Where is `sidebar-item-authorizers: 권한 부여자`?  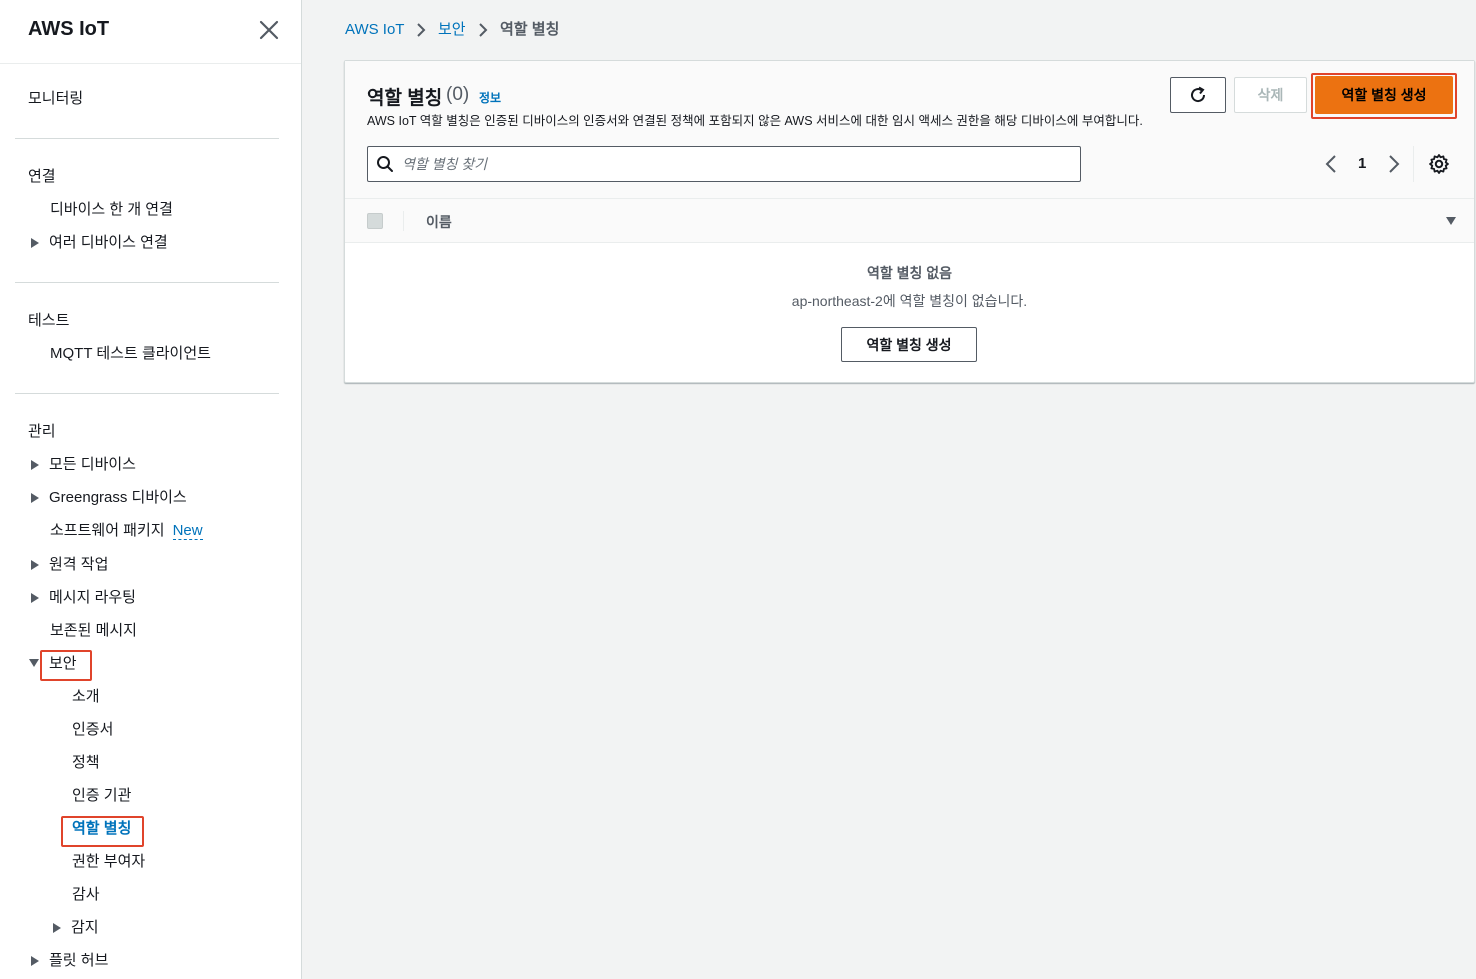
sidebar-item-authorizers: 권한 부여자 is located at coordinates (108, 862).